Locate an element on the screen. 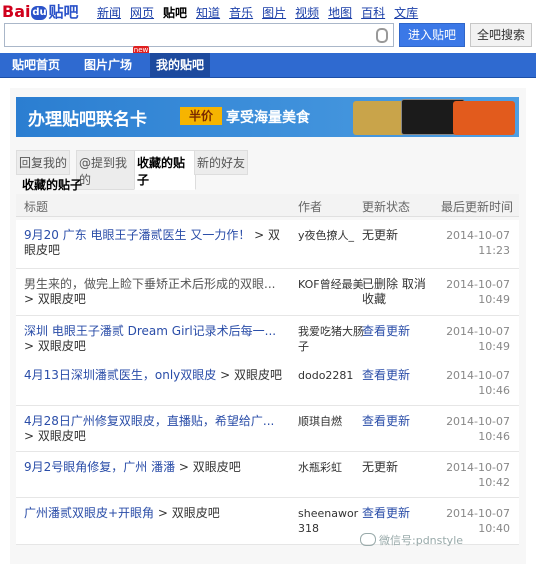  nav-link-tieba: 贴吧 is located at coordinates (175, 13).